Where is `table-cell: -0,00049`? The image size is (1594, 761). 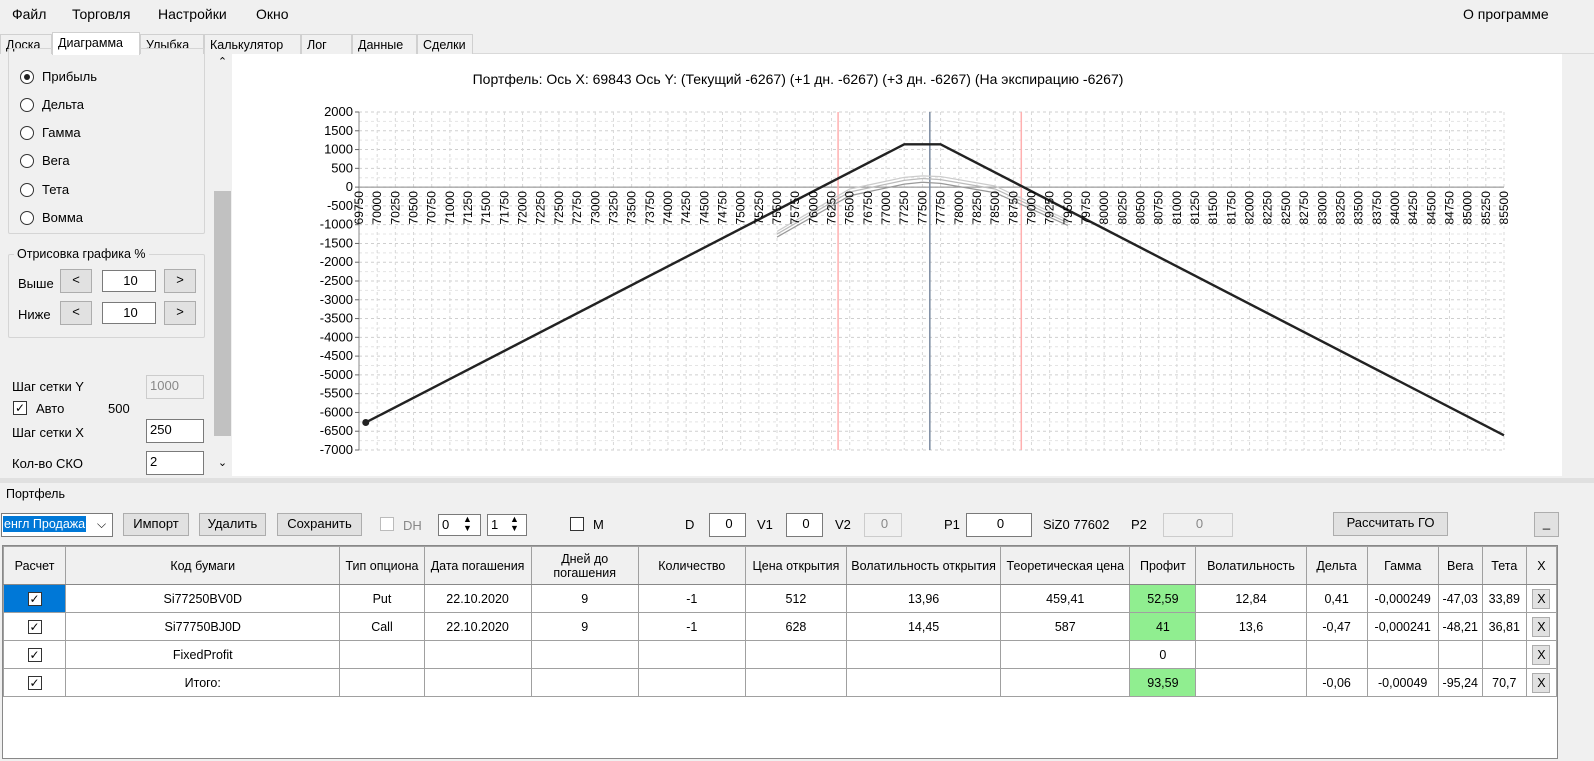 table-cell: -0,00049 is located at coordinates (1402, 682).